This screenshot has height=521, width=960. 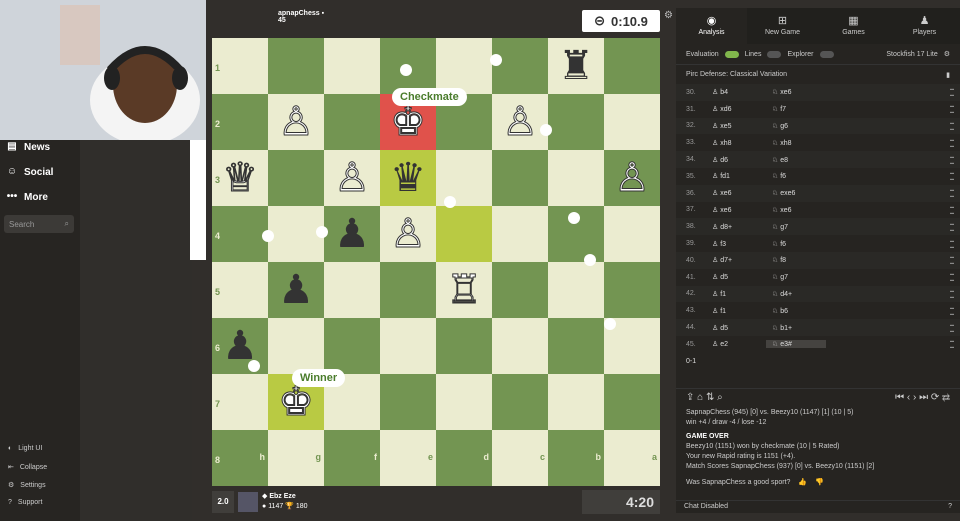 I want to click on board-square: b, so click(x=576, y=458).